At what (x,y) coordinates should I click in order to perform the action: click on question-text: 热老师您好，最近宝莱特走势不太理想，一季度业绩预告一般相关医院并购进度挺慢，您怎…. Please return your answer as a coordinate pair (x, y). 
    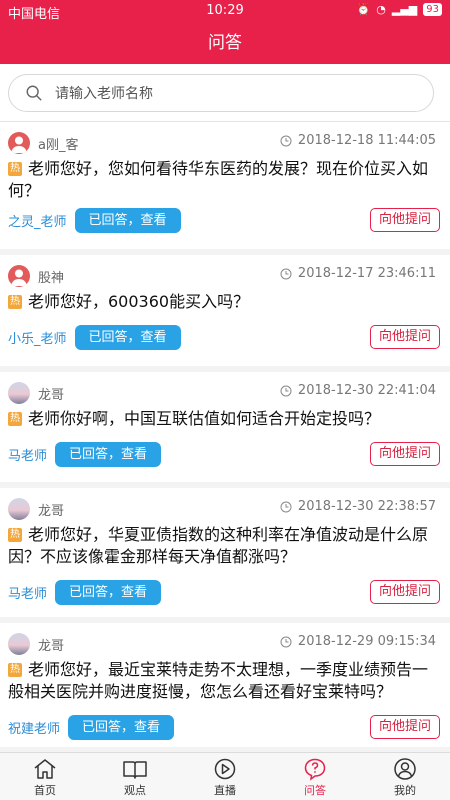
    Looking at the image, I should click on (218, 680).